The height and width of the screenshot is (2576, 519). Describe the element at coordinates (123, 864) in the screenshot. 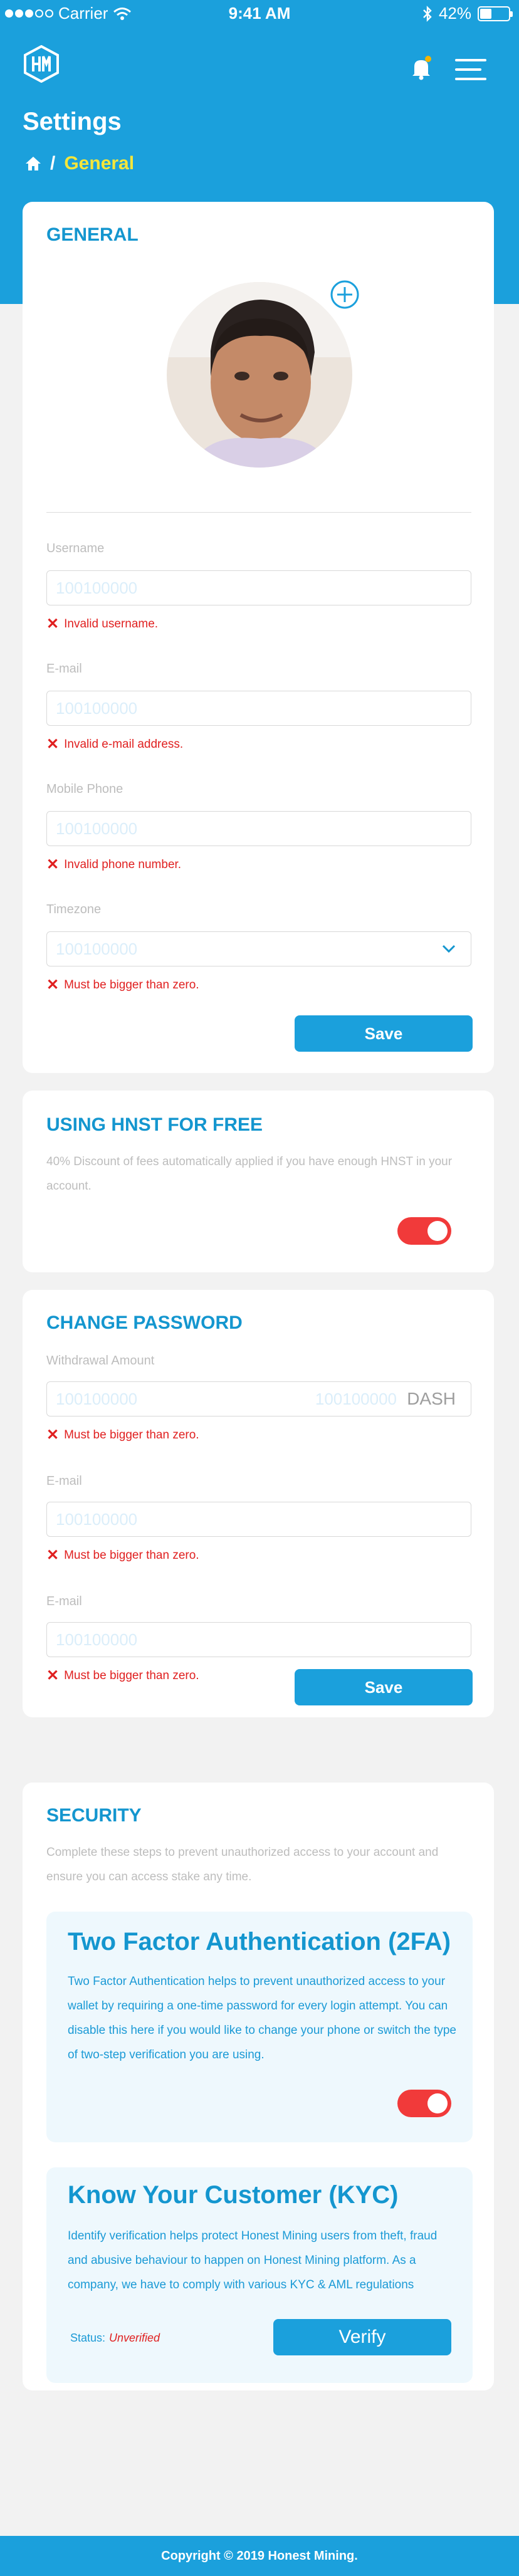

I see `error-text: Invalid phone number.` at that location.